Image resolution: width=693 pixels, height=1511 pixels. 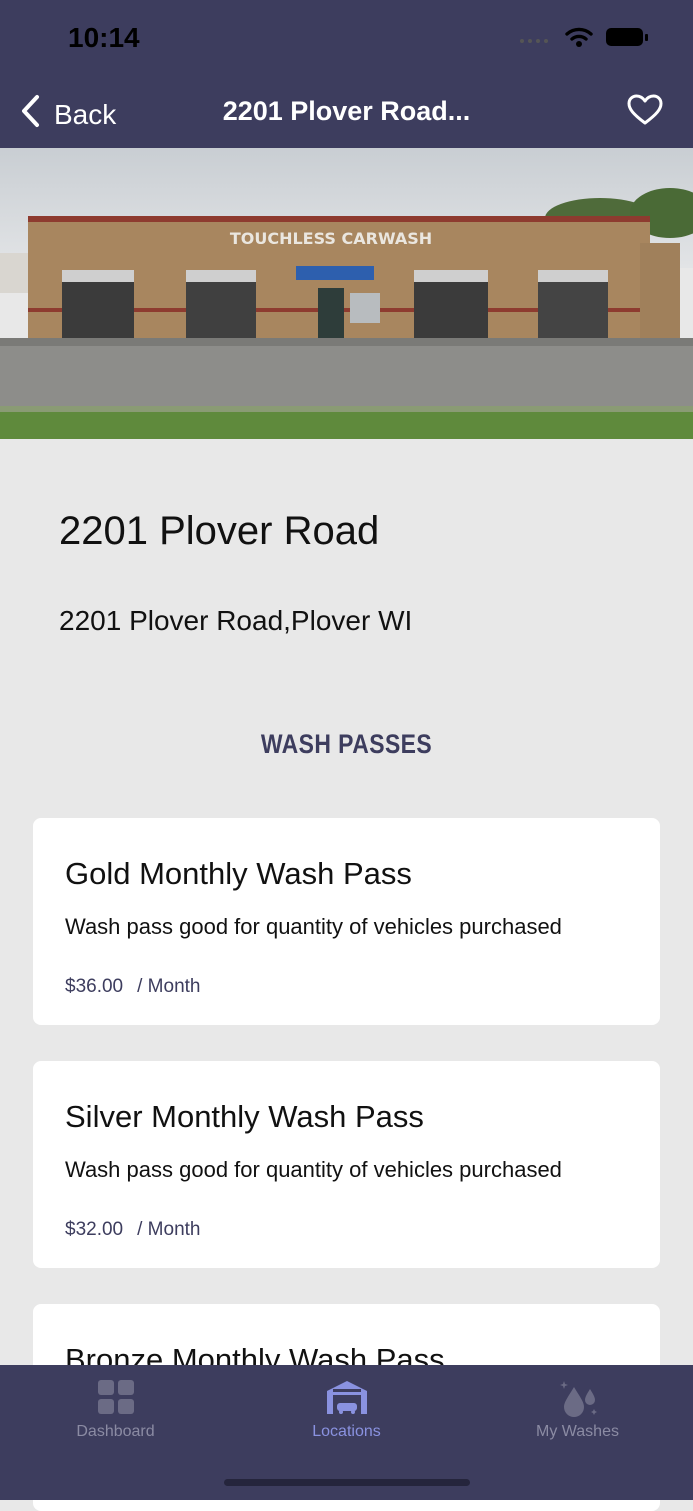 I want to click on status-icons, so click(x=584, y=39).